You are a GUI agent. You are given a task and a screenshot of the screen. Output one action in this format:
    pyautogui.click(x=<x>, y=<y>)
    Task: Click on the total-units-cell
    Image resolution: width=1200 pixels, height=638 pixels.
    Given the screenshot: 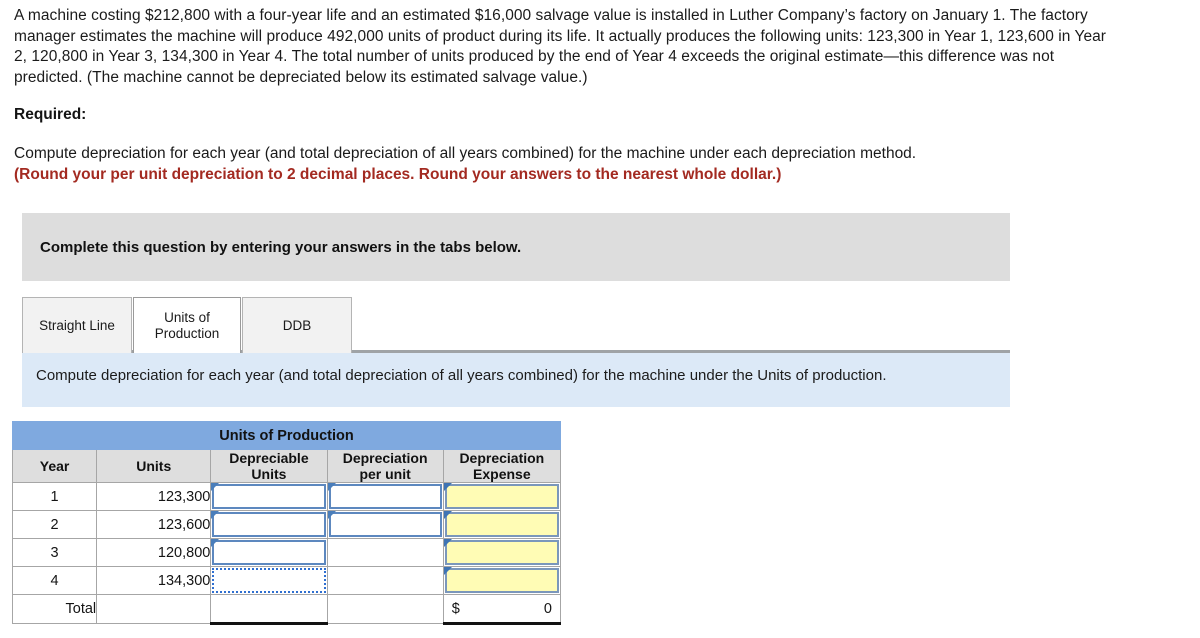 What is the action you would take?
    pyautogui.click(x=154, y=609)
    